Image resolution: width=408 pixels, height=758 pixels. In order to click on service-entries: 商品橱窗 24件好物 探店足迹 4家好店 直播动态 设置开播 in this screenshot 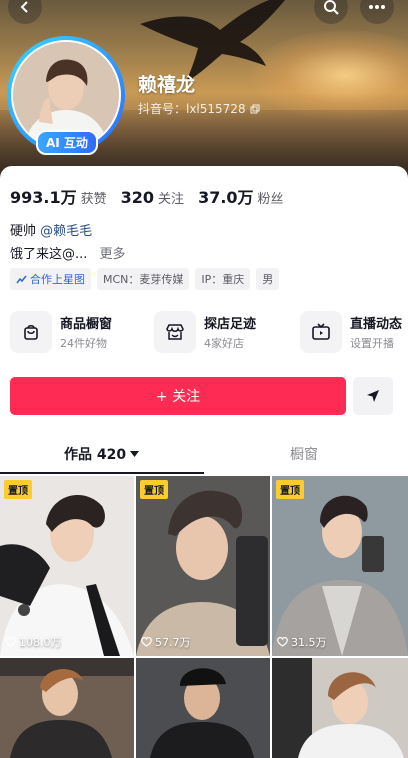, I will do `click(209, 334)`.